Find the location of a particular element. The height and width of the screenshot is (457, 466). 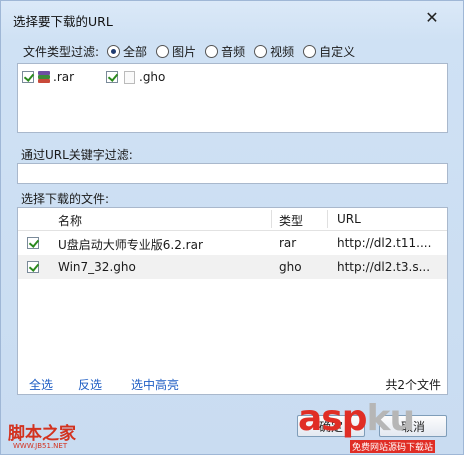

aspku-watermark-red: asp is located at coordinates (332, 418).